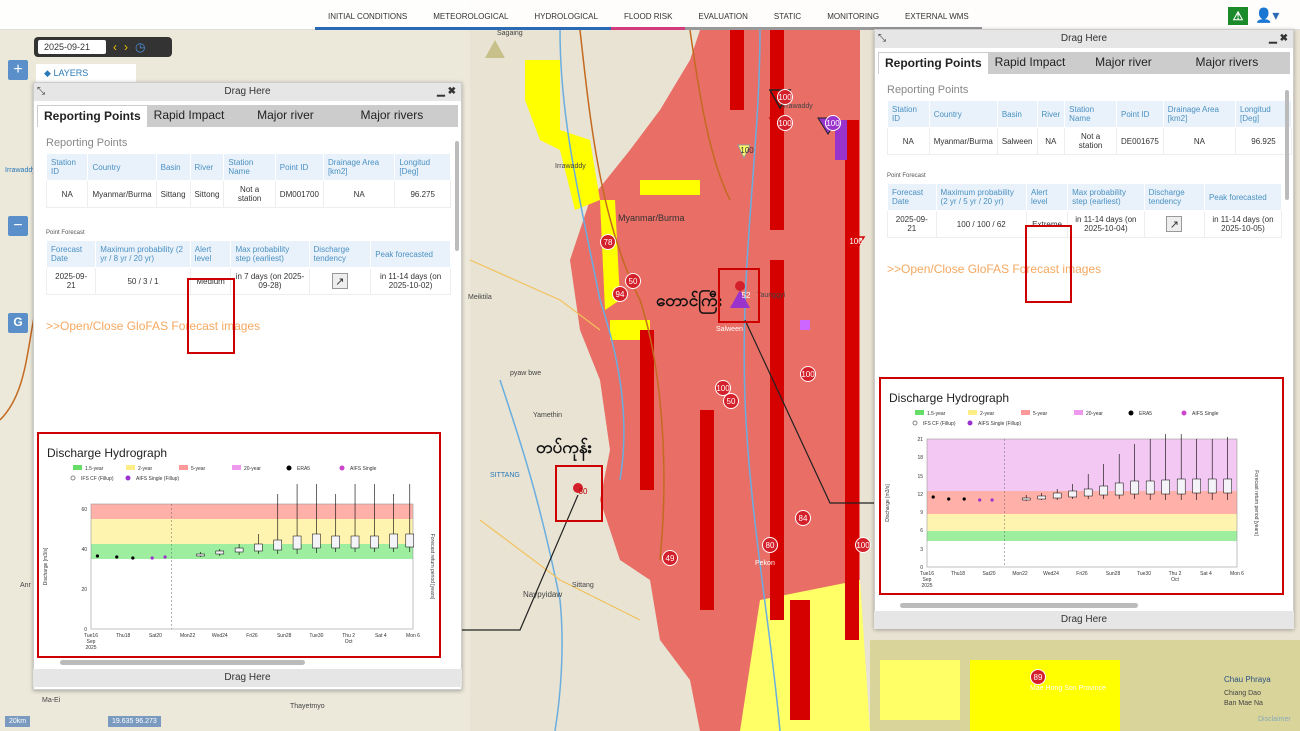 The width and height of the screenshot is (1300, 731). Describe the element at coordinates (921, 550) in the screenshot. I see `y-tick-label: 3` at that location.